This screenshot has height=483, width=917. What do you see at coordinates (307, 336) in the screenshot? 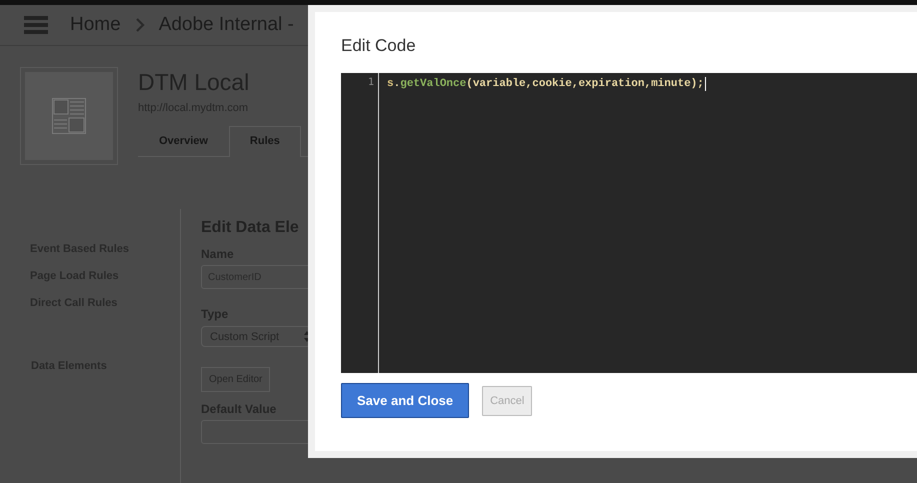
I see `up-down-arrows-icon` at bounding box center [307, 336].